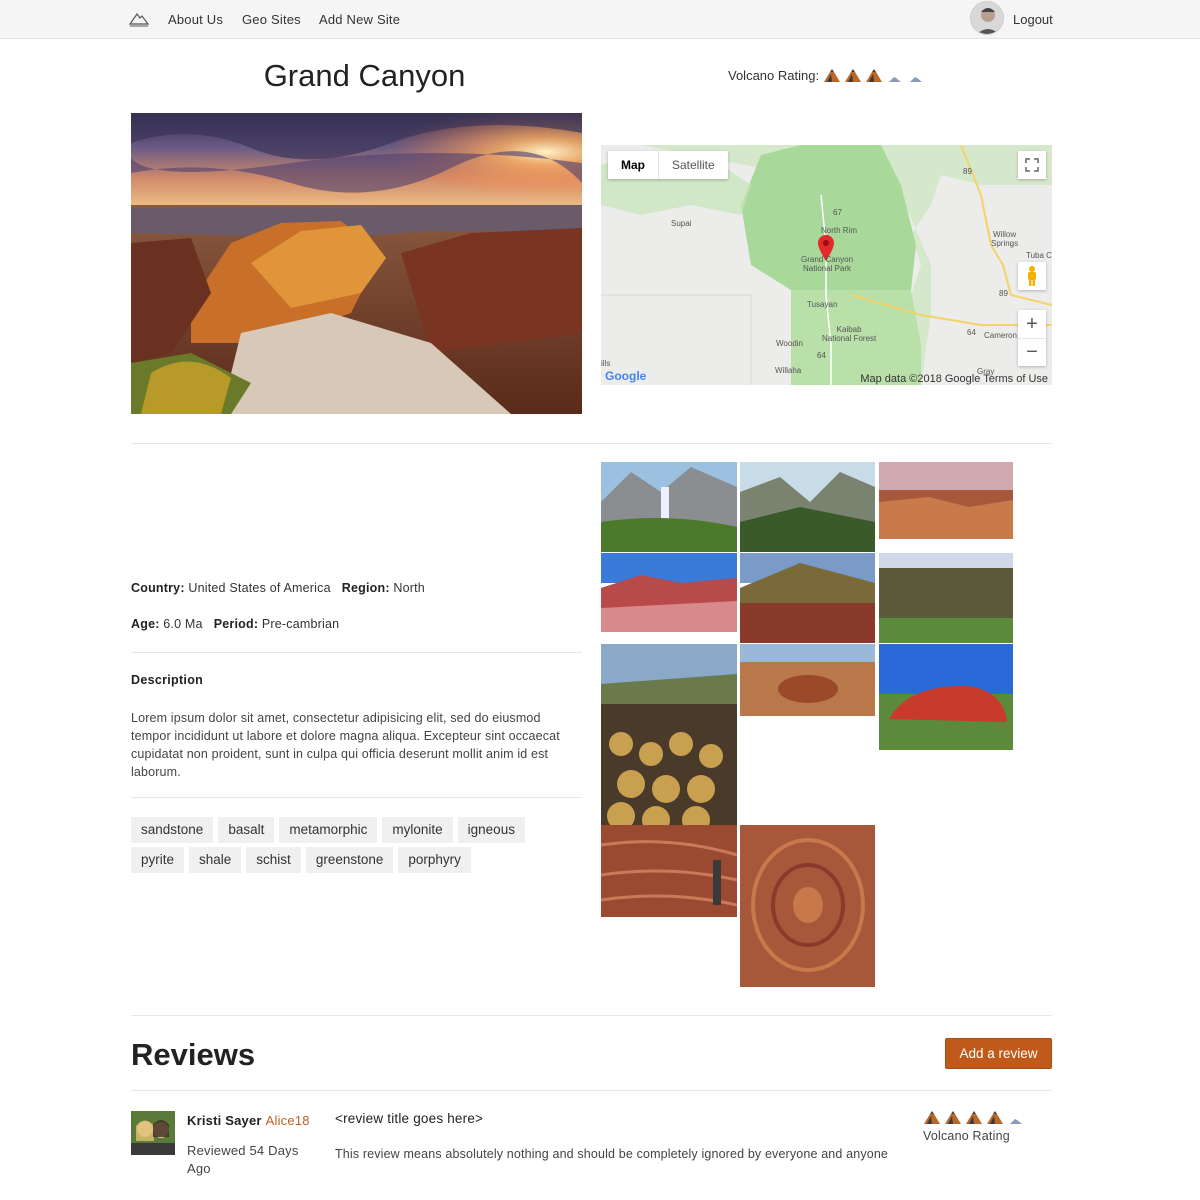 This screenshot has height=1200, width=1200. What do you see at coordinates (600, 19) in the screenshot?
I see `top-navbar: About Us Geo Sites Add New Site Logout` at bounding box center [600, 19].